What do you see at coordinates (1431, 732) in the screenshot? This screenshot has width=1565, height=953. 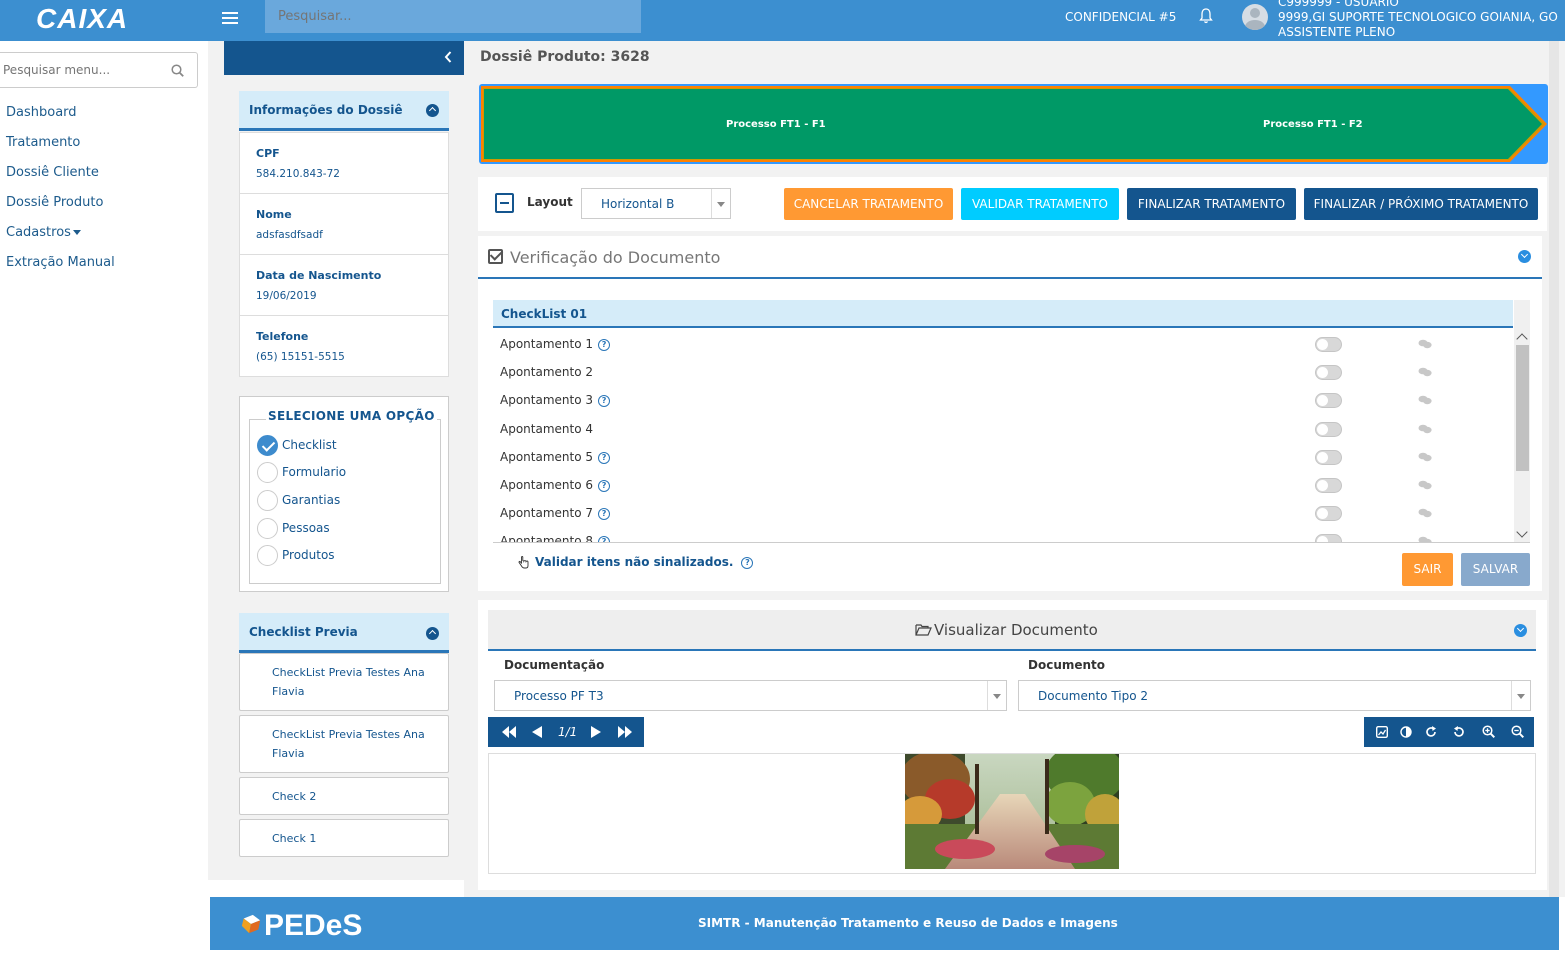 I see `rotate-right-icon` at bounding box center [1431, 732].